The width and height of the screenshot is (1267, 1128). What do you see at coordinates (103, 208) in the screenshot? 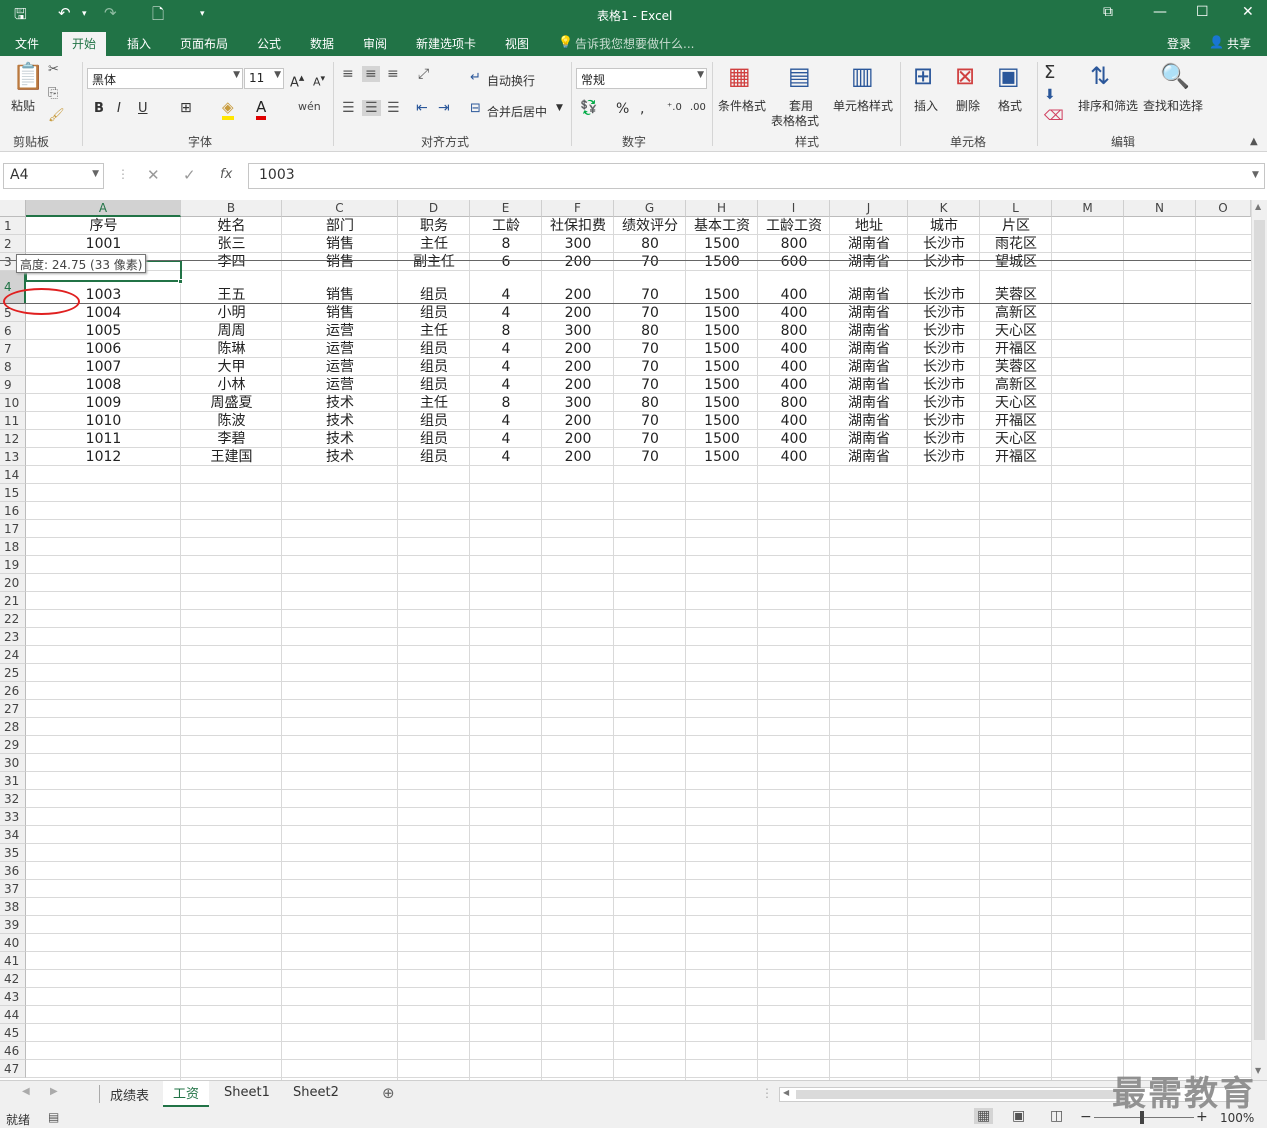
I see `column-header-a: A` at bounding box center [103, 208].